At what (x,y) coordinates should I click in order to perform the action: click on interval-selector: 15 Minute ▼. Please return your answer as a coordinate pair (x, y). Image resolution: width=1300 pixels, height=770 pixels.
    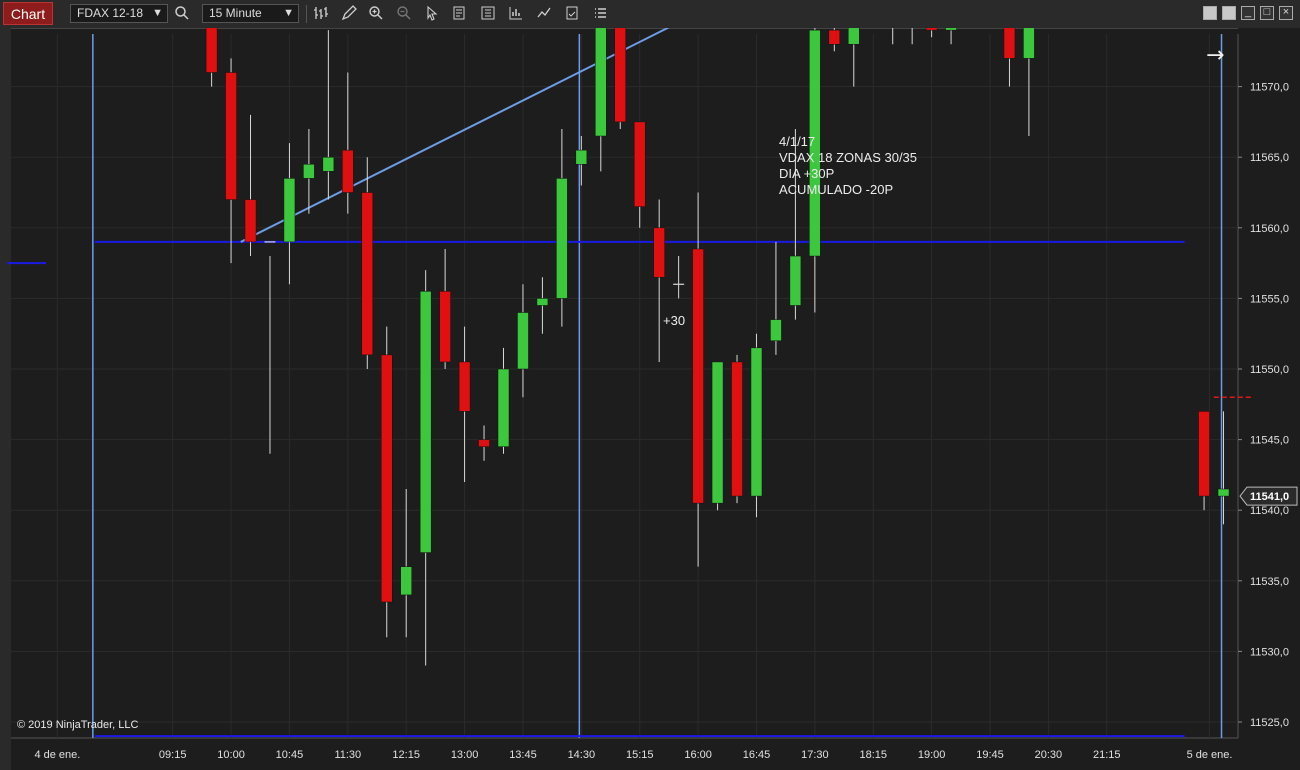
    Looking at the image, I should click on (250, 13).